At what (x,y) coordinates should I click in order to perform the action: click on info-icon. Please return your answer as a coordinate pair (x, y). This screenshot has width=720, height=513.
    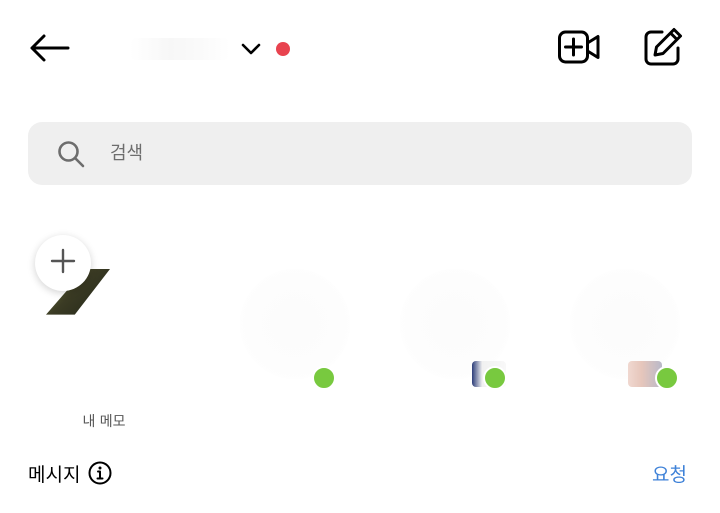
    Looking at the image, I should click on (100, 473).